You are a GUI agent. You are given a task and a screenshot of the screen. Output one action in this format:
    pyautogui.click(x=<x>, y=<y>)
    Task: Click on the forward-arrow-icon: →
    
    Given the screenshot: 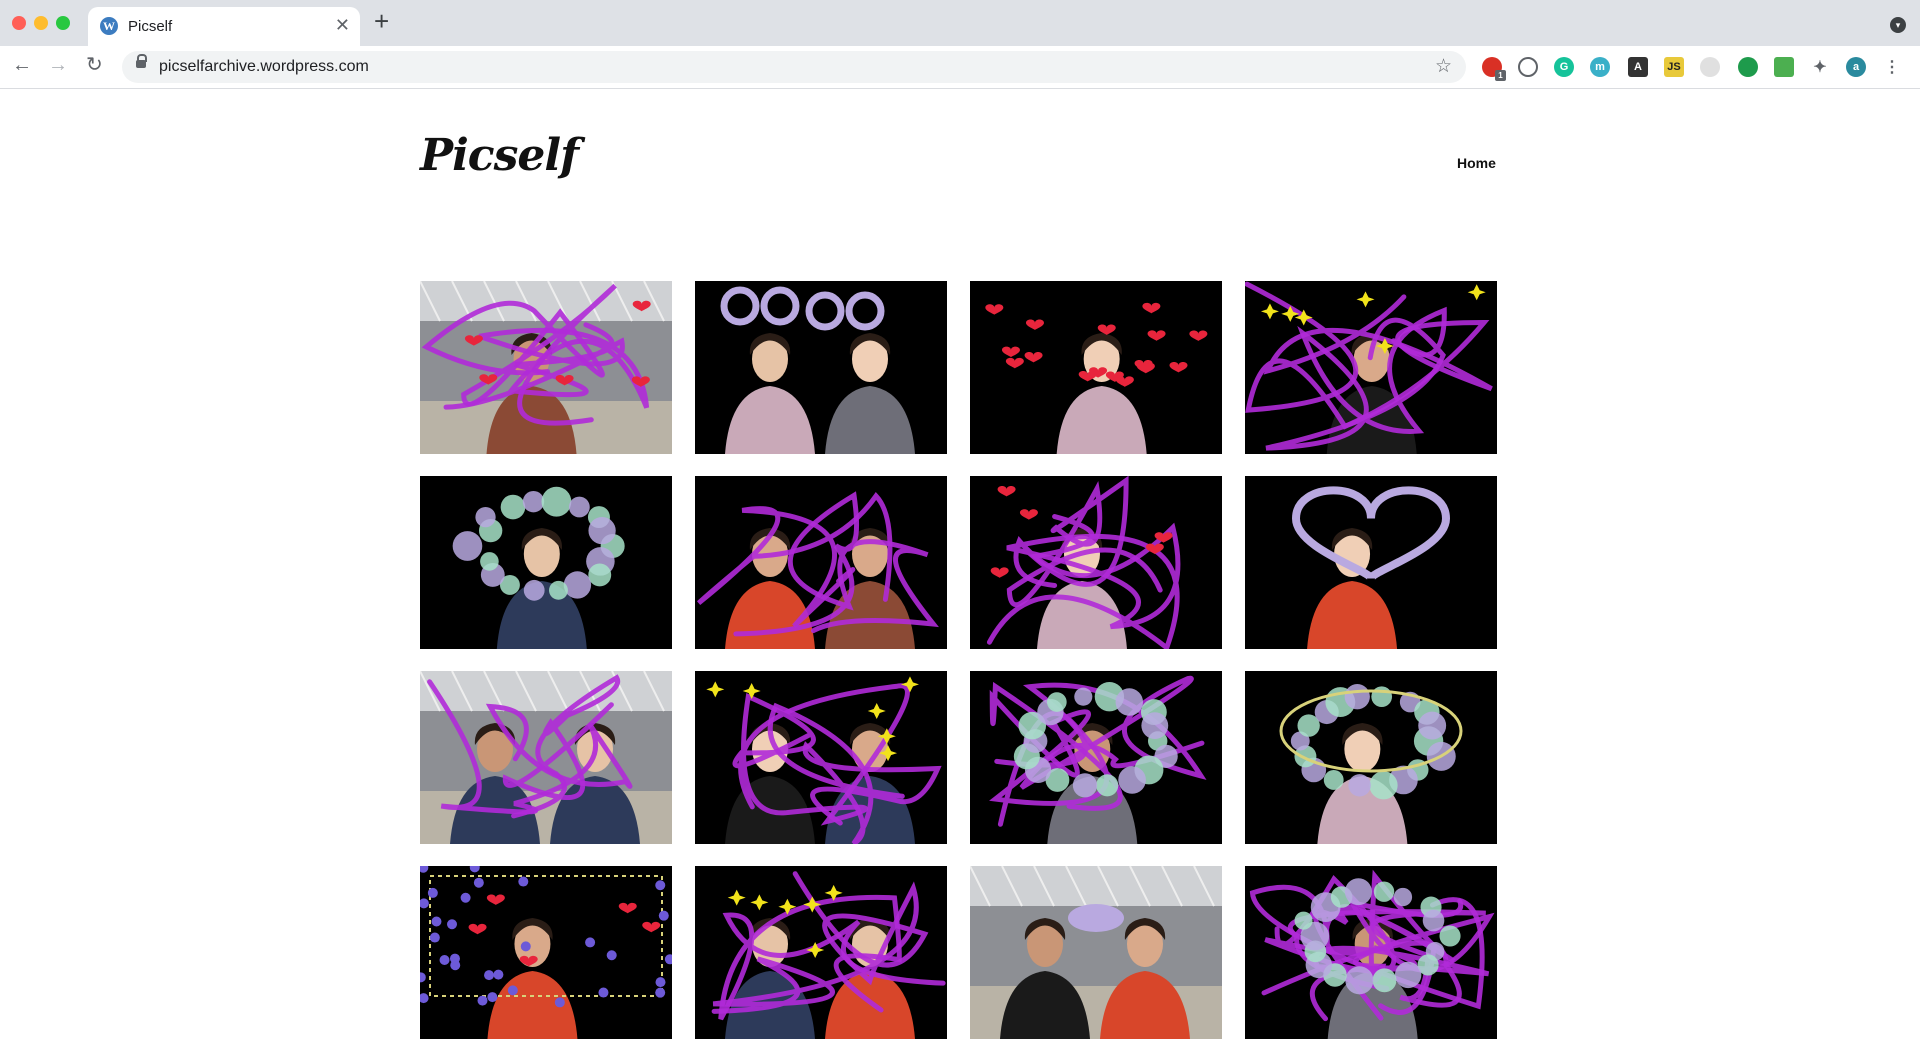 What is the action you would take?
    pyautogui.click(x=58, y=65)
    